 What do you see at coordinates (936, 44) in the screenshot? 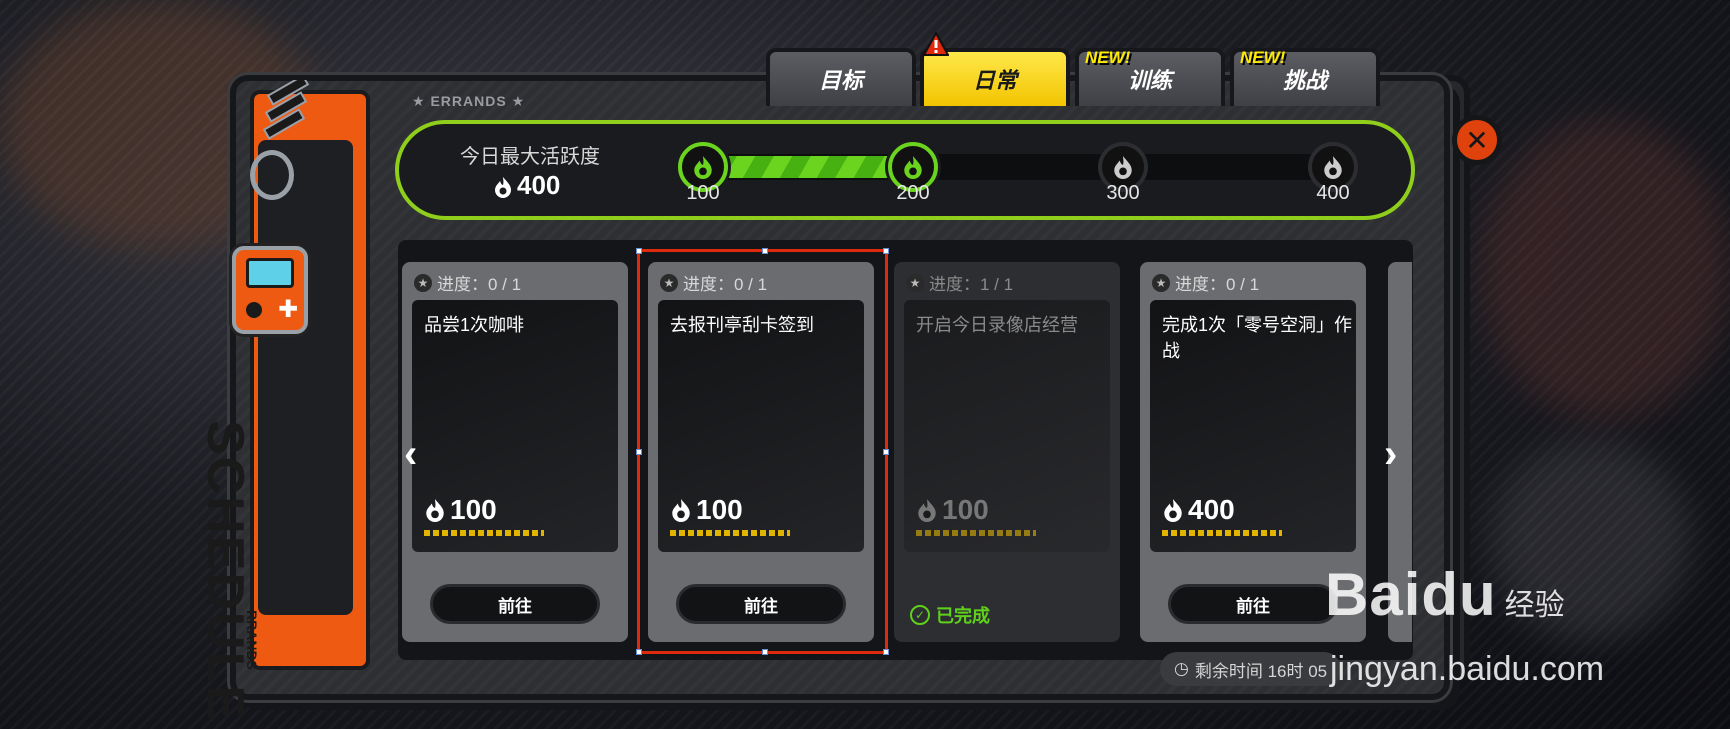
I see `alert-icon` at bounding box center [936, 44].